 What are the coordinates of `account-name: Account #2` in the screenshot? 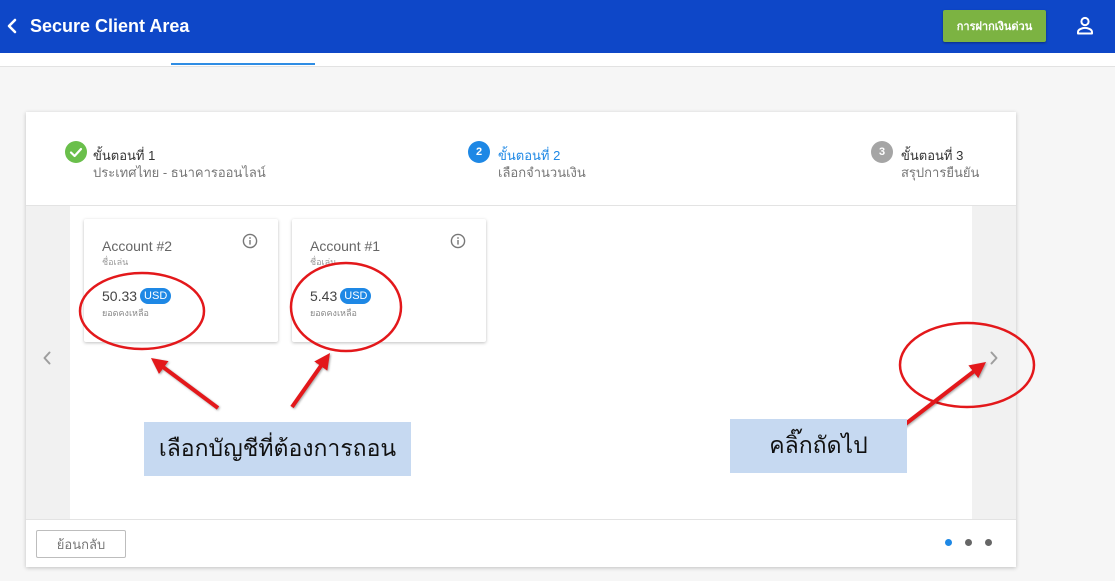 It's located at (137, 246).